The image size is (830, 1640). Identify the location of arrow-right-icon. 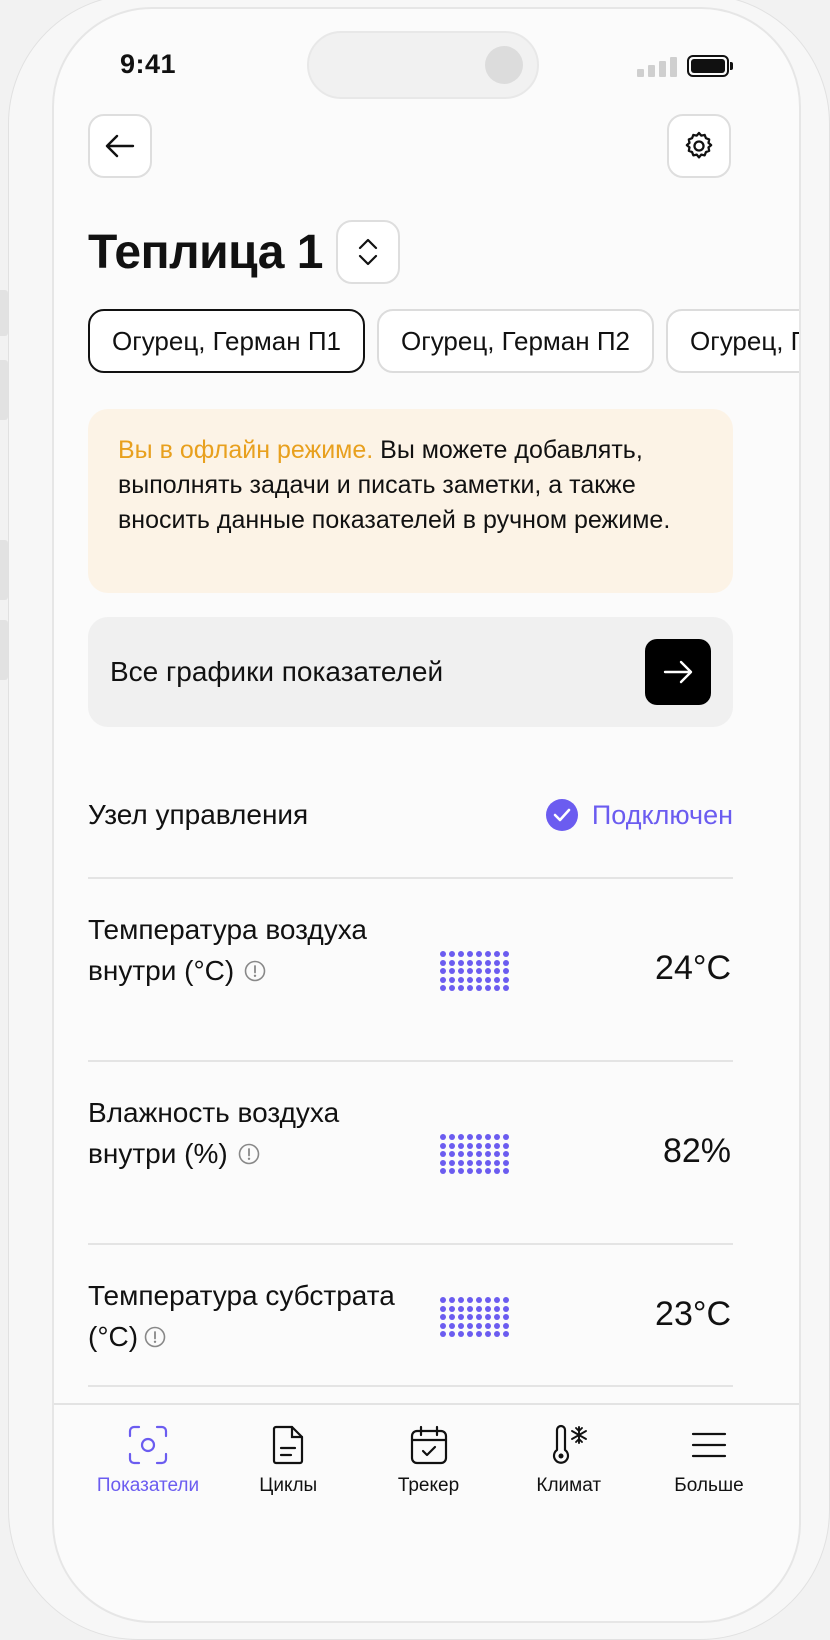
(678, 672).